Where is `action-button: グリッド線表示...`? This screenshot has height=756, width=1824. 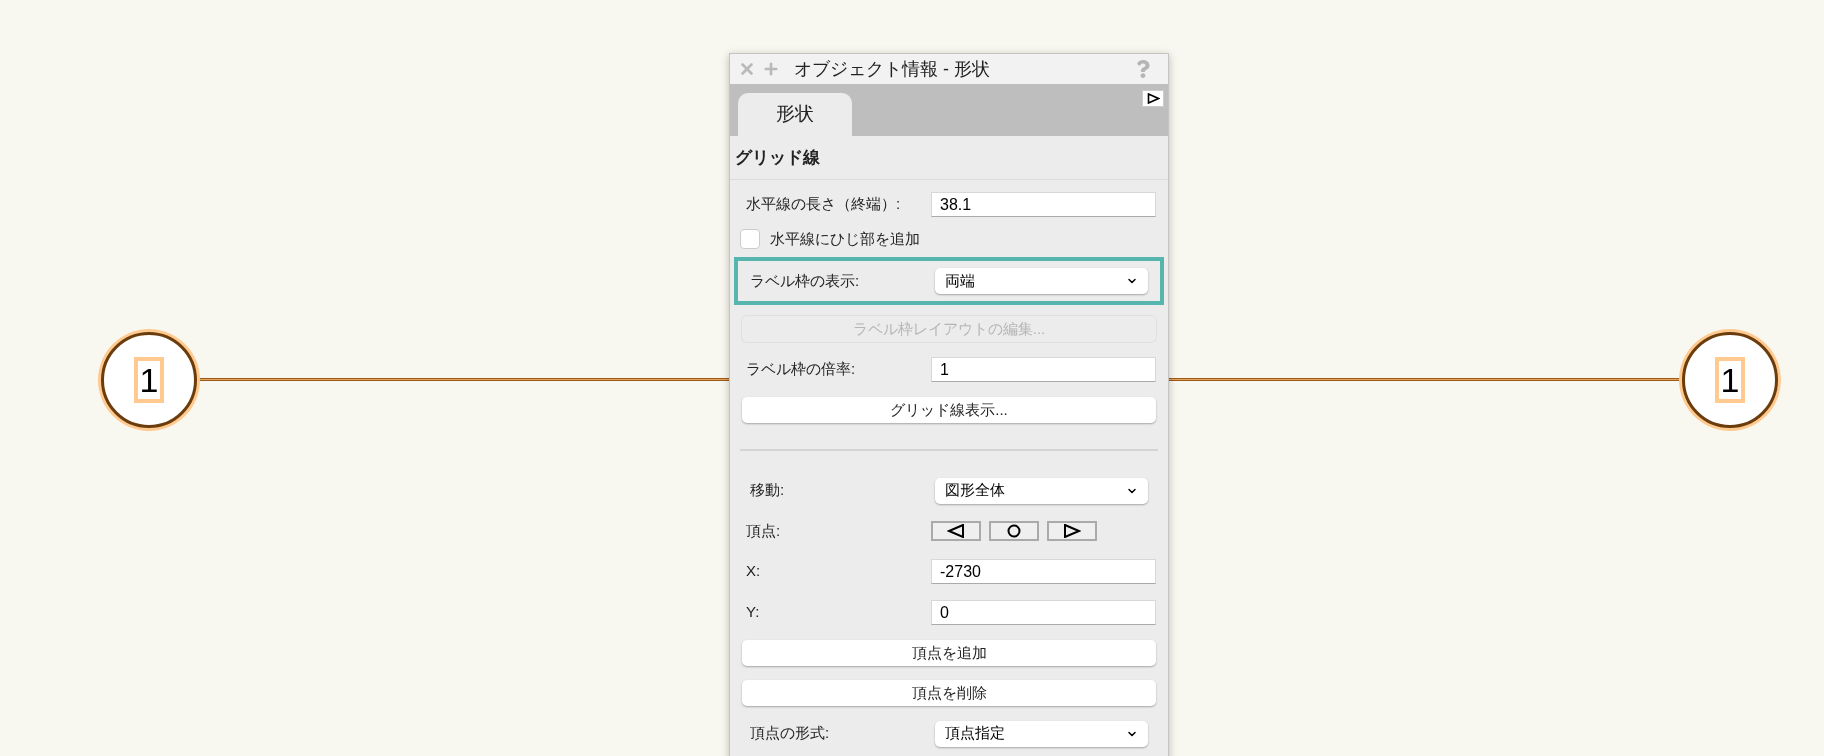
action-button: グリッド線表示... is located at coordinates (949, 410).